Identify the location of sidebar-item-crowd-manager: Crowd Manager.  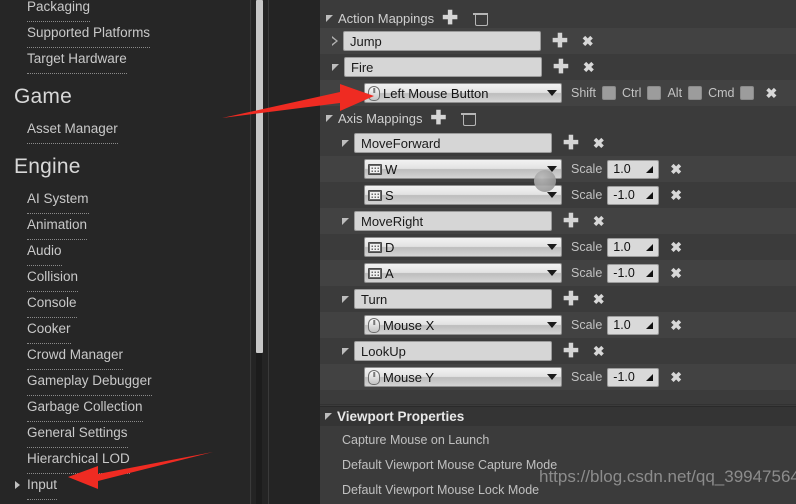
(120, 356).